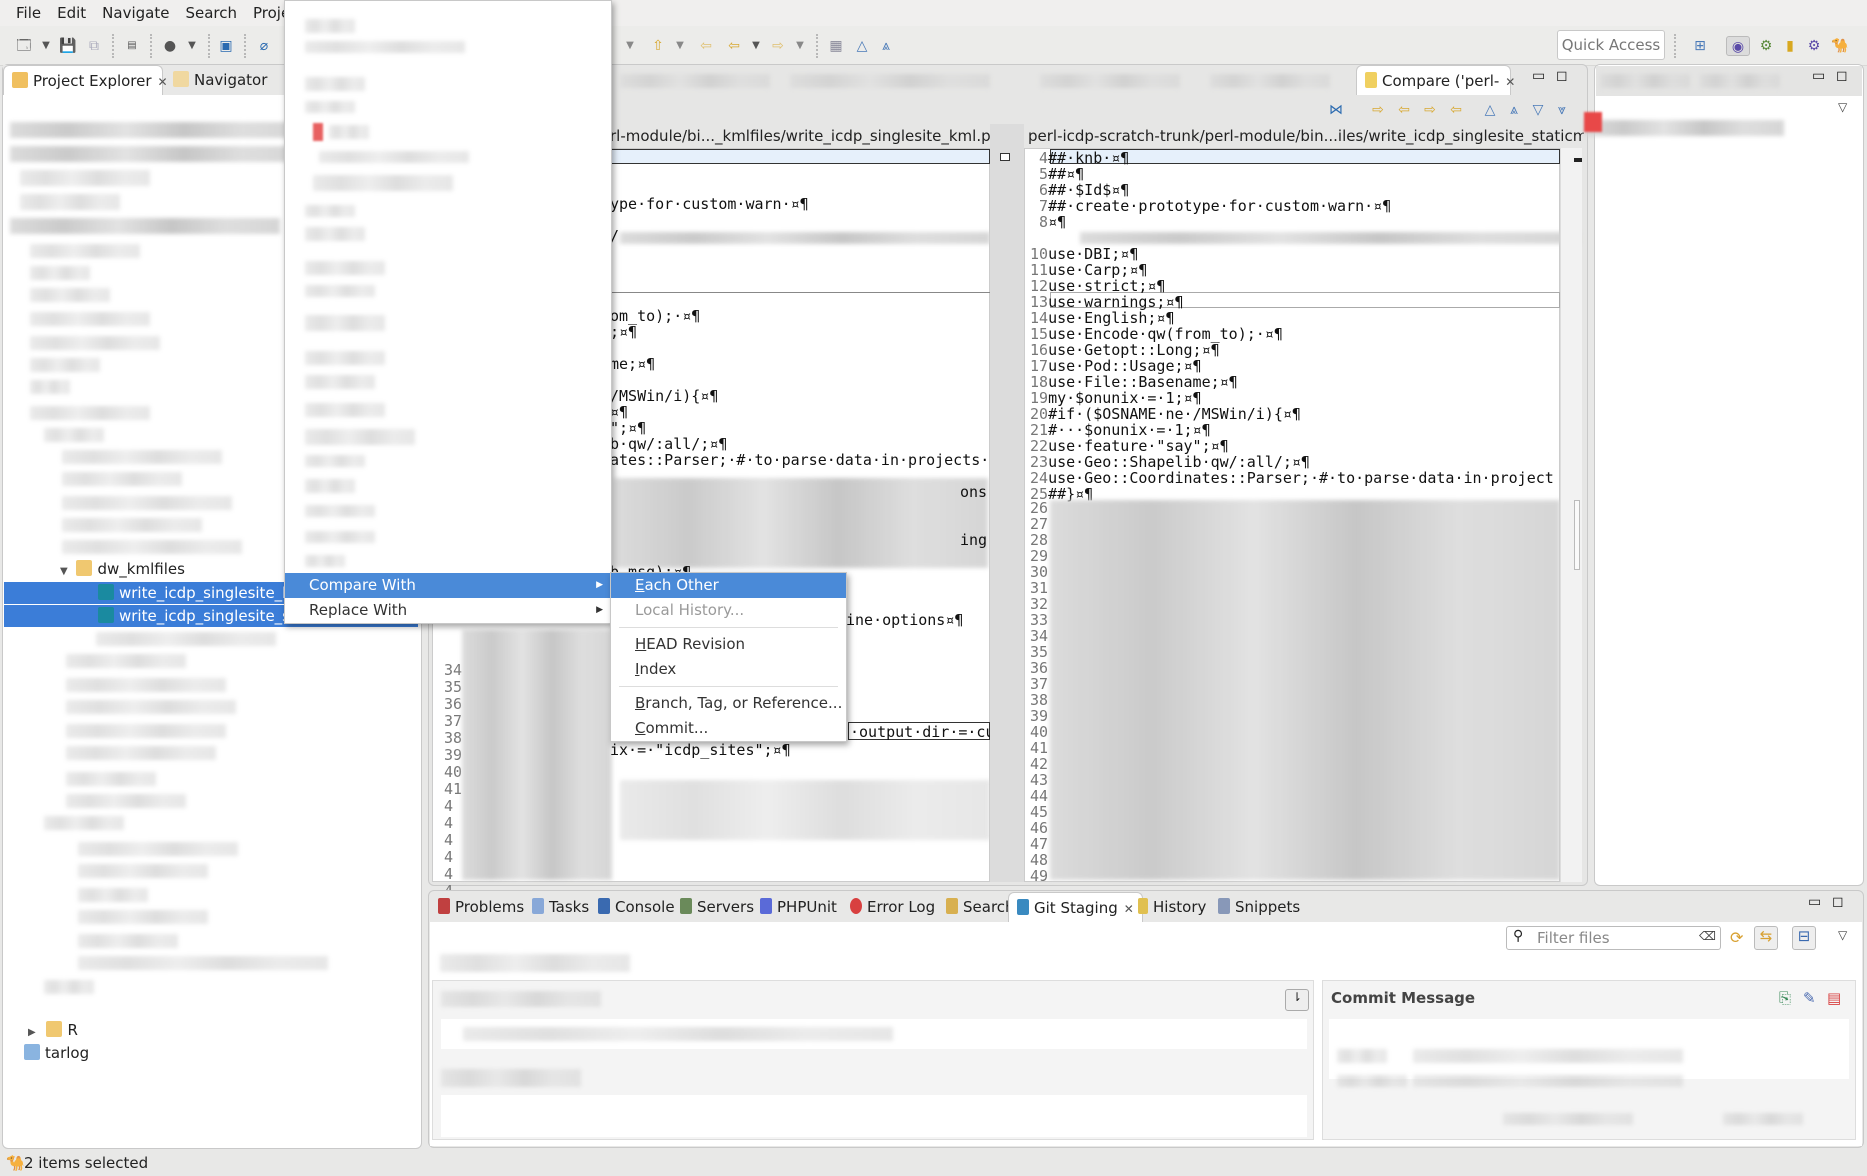 The image size is (1867, 1176). What do you see at coordinates (636, 907) in the screenshot?
I see `tab-console: Console` at bounding box center [636, 907].